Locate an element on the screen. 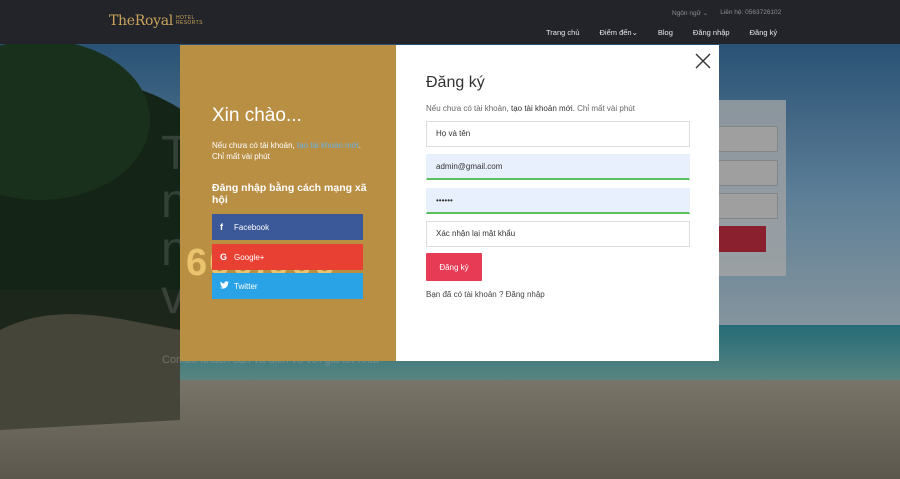  logo-wordmark: TheRoyal is located at coordinates (141, 21).